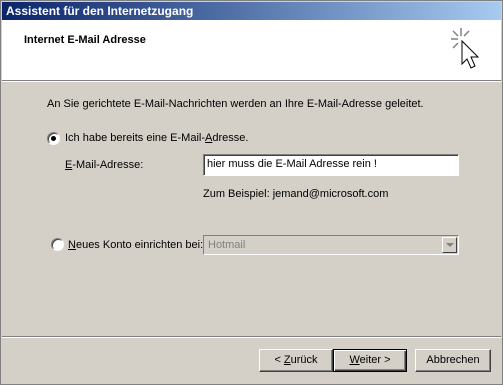 The width and height of the screenshot is (503, 385). What do you see at coordinates (85, 40) in the screenshot?
I see `page-title: Internet E-Mail Adresse` at bounding box center [85, 40].